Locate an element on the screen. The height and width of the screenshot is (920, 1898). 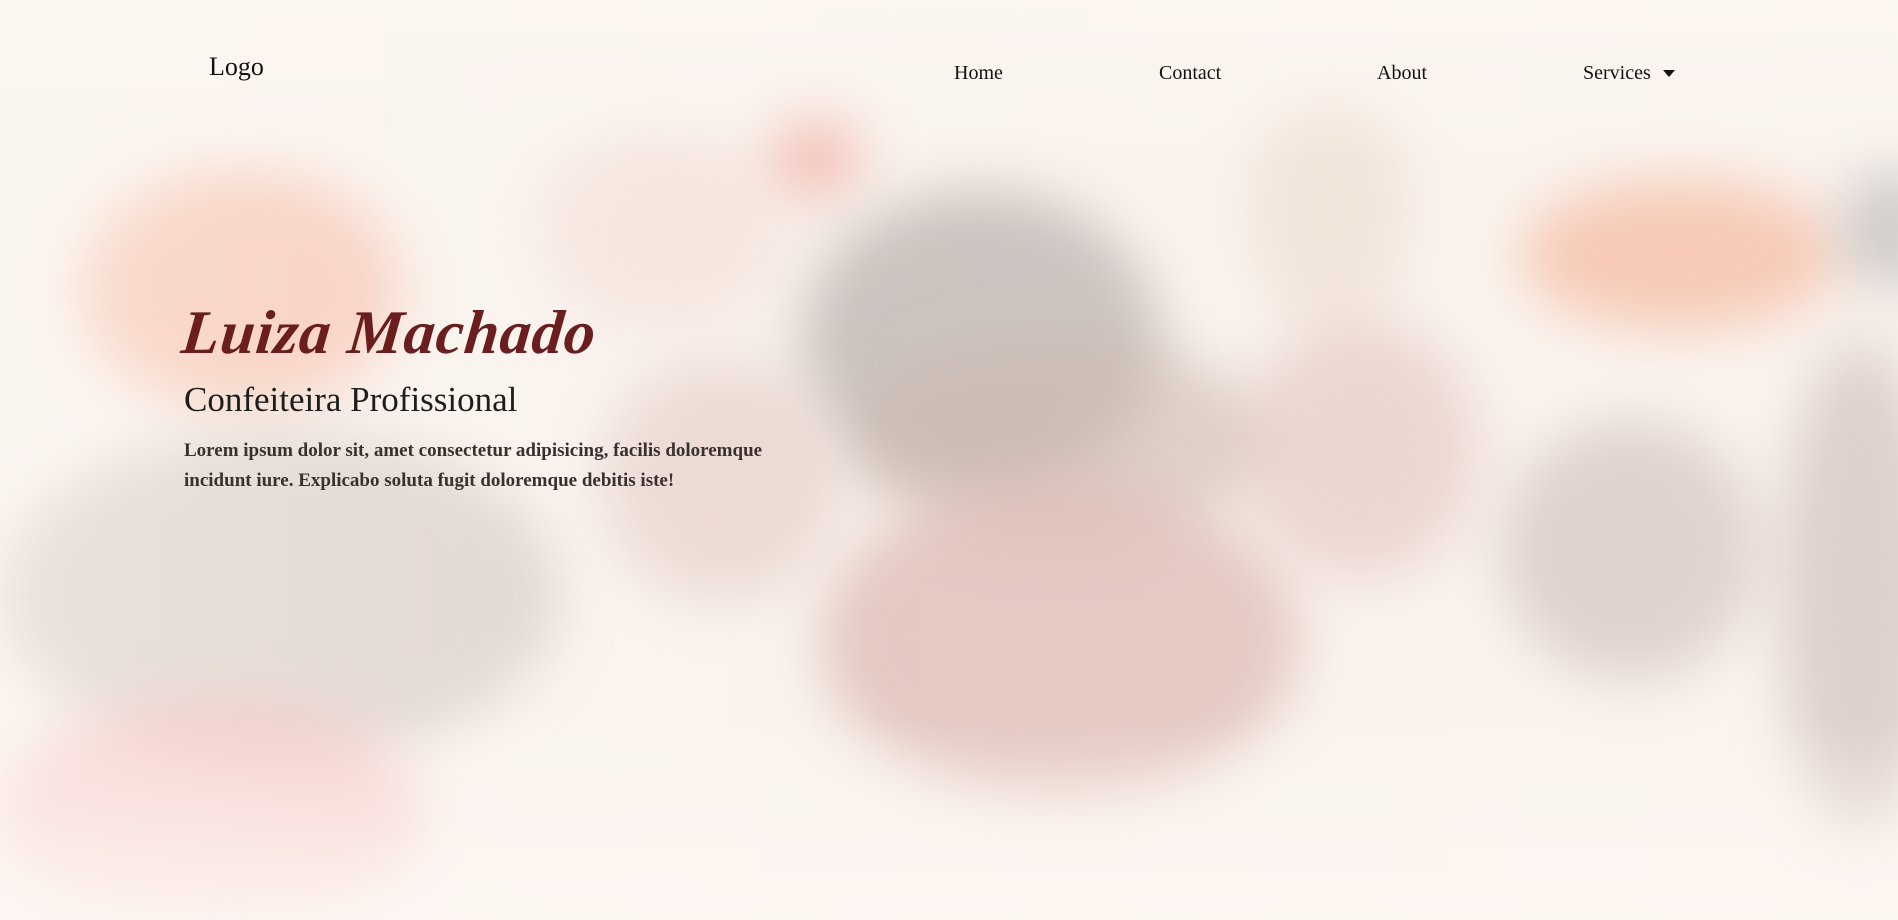
nav-dropdown-services: Services is located at coordinates (1629, 73).